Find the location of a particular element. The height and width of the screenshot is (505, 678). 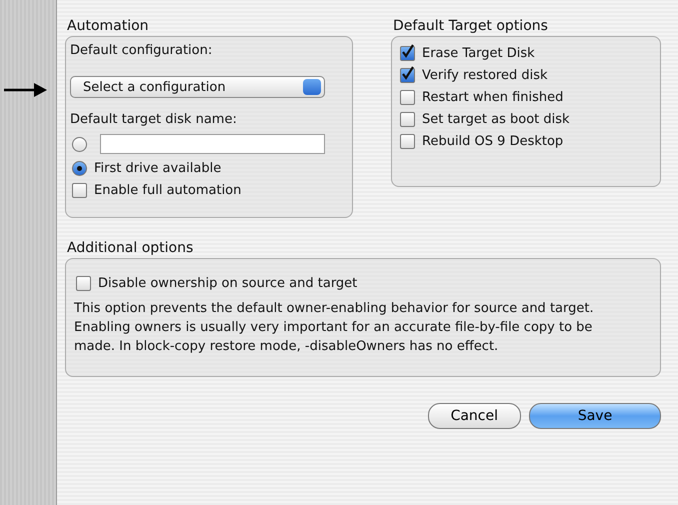

checkbox-label: Erase Target Disk is located at coordinates (478, 53).